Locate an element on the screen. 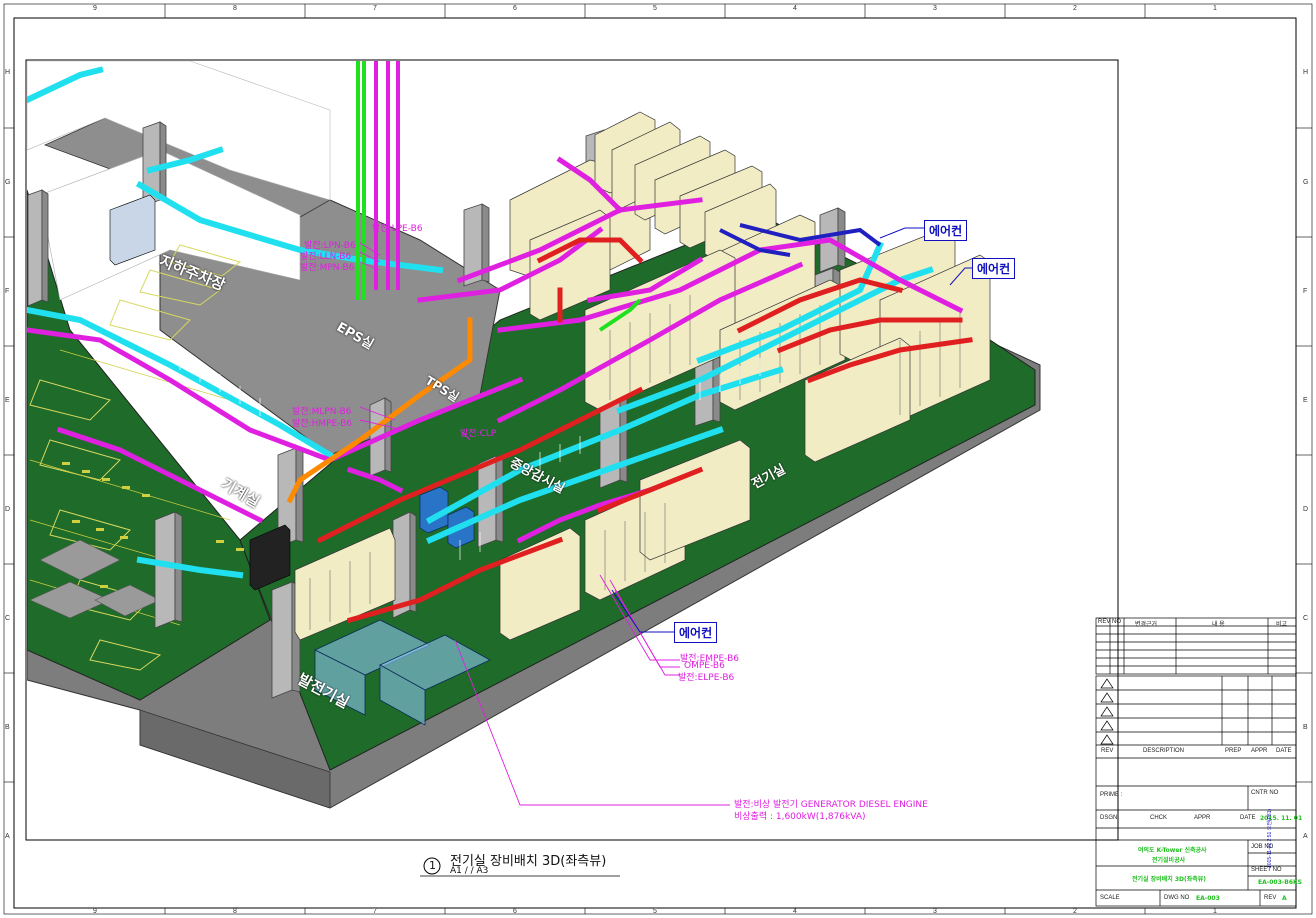 The image size is (1316, 918). tb-appr2: APPR is located at coordinates (1202, 818).